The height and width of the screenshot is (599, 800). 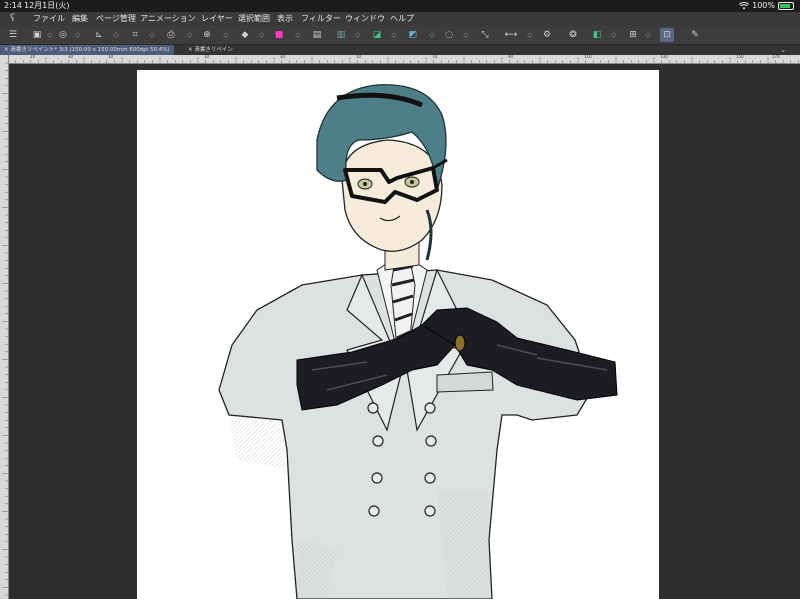 I want to click on ruler-label: 130, so click(x=664, y=57).